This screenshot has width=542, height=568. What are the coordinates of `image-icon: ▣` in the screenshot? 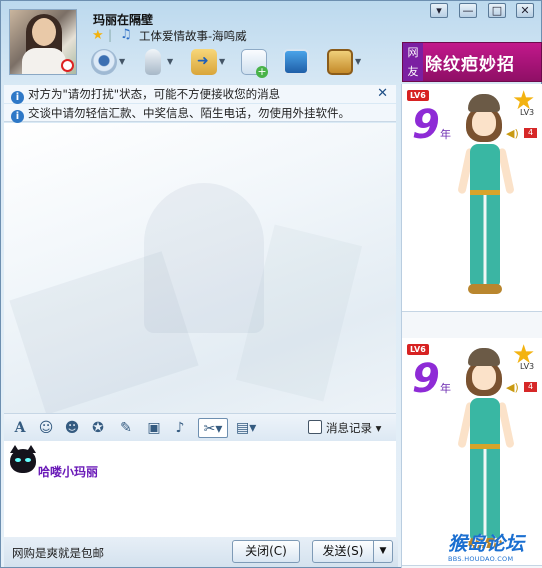 It's located at (154, 428).